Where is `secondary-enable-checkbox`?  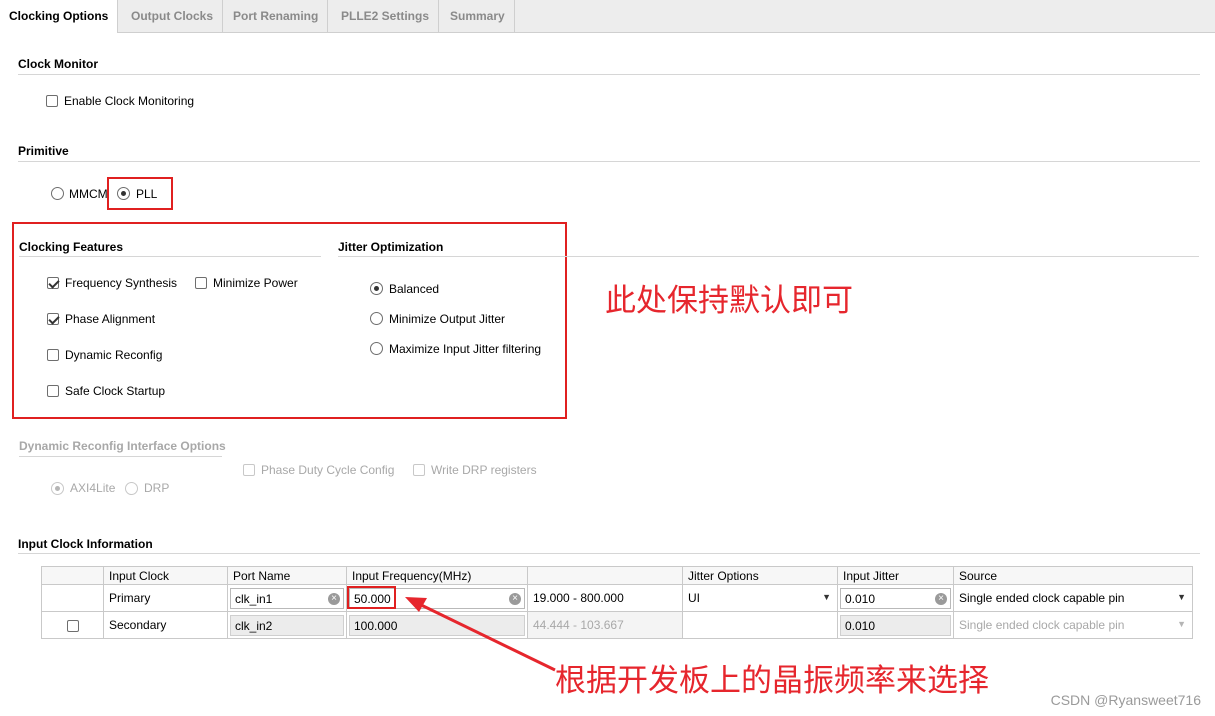 secondary-enable-checkbox is located at coordinates (72, 625).